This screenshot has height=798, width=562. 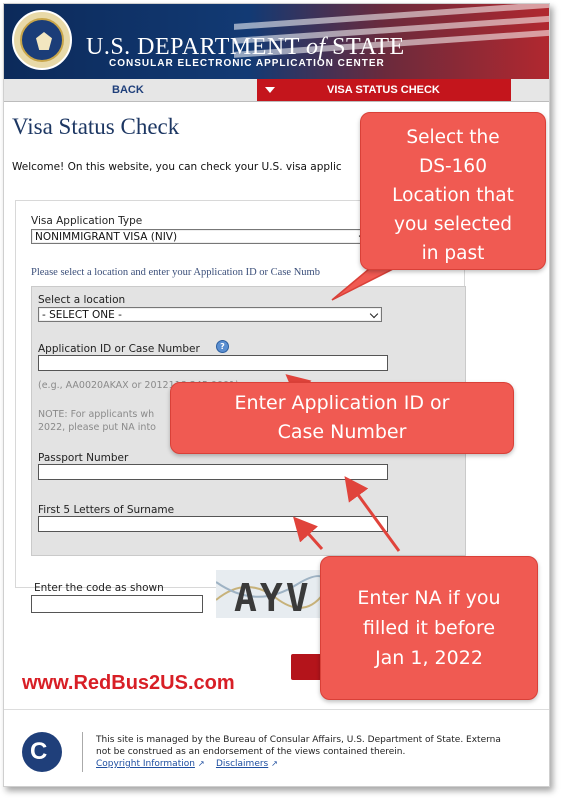 What do you see at coordinates (82, 752) in the screenshot?
I see `footer-divider` at bounding box center [82, 752].